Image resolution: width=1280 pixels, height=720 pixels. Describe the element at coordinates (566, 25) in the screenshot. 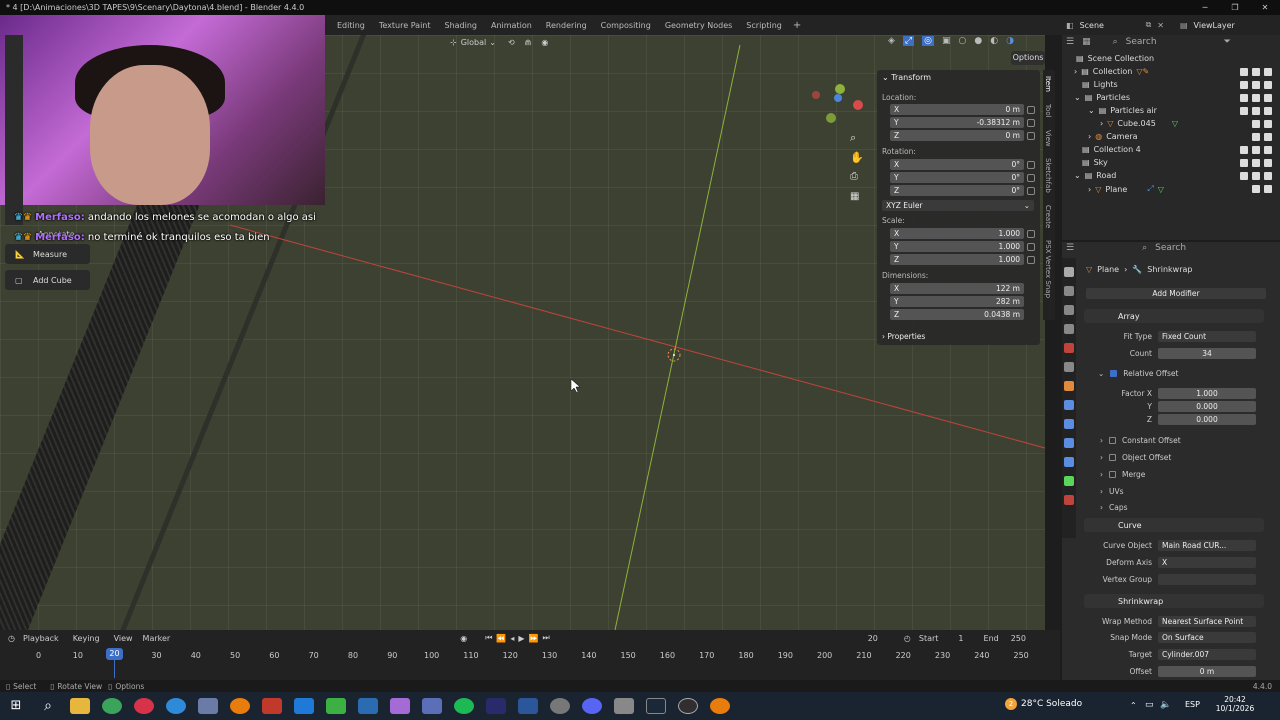

I see `tab-rendering: Rendering` at that location.